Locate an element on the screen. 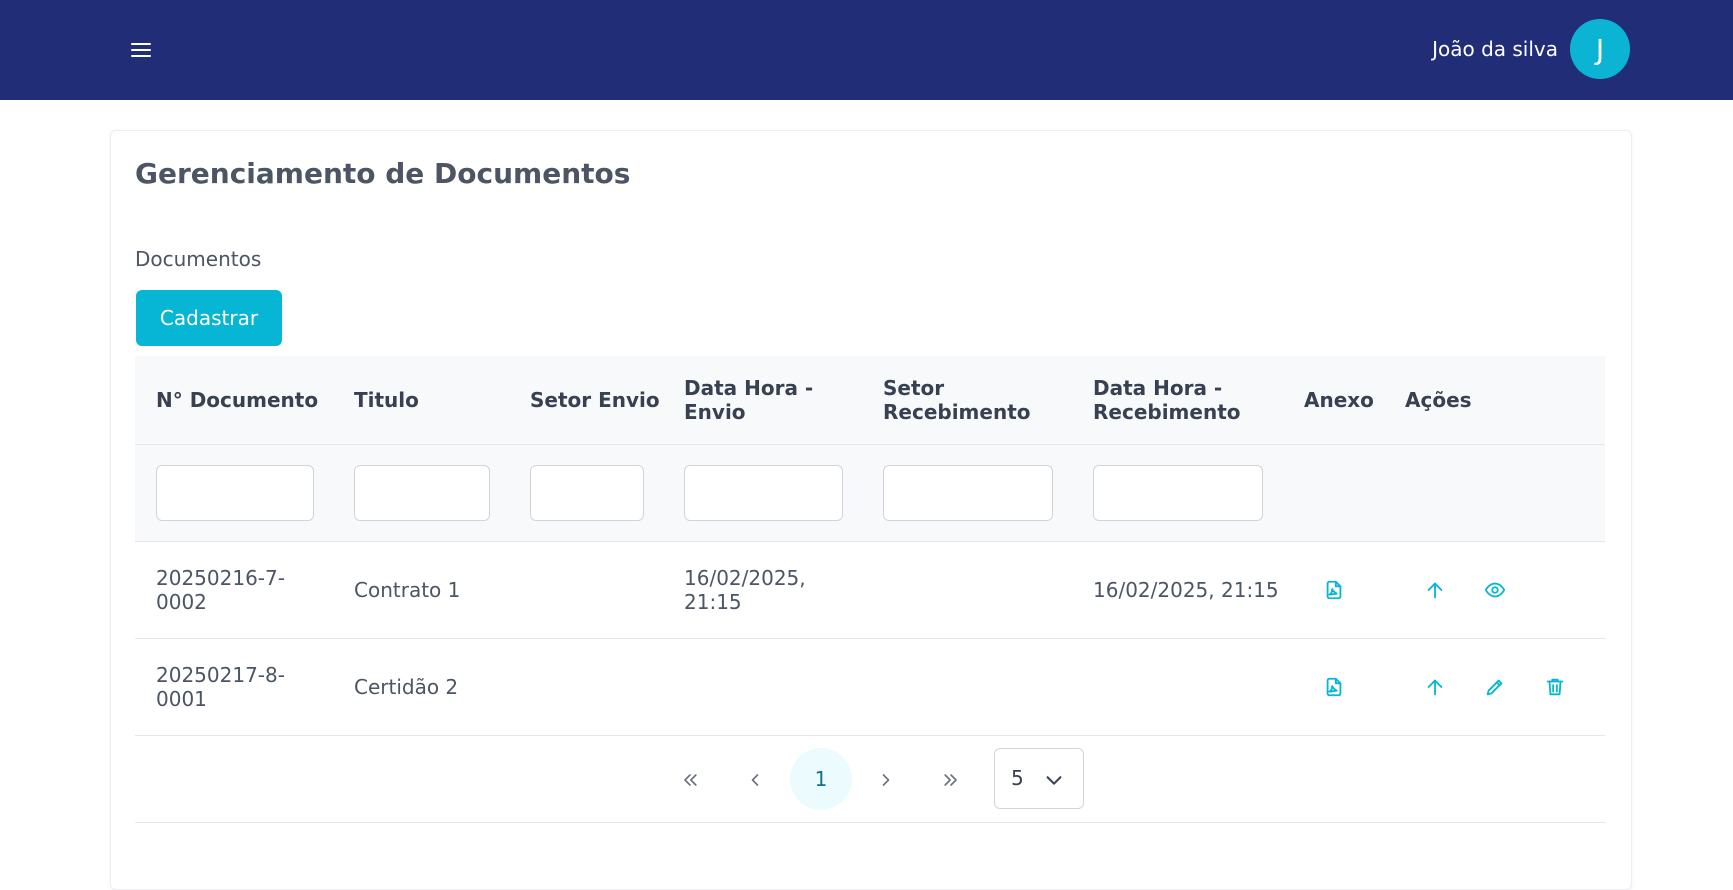  pagination-current-page: 1 is located at coordinates (821, 779).